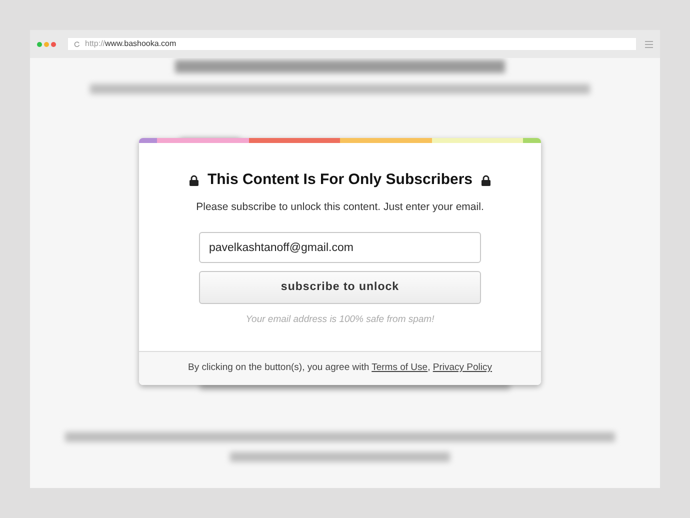 The width and height of the screenshot is (690, 518). What do you see at coordinates (340, 207) in the screenshot?
I see `modal-subtitle: Please subscribe to unlock this content. Just enter your email.` at bounding box center [340, 207].